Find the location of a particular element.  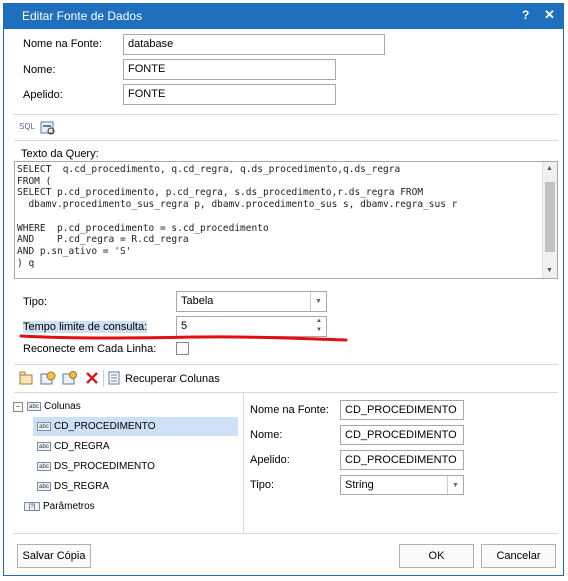

tree-item-parametros: [?] Parâmetros is located at coordinates (59, 506).